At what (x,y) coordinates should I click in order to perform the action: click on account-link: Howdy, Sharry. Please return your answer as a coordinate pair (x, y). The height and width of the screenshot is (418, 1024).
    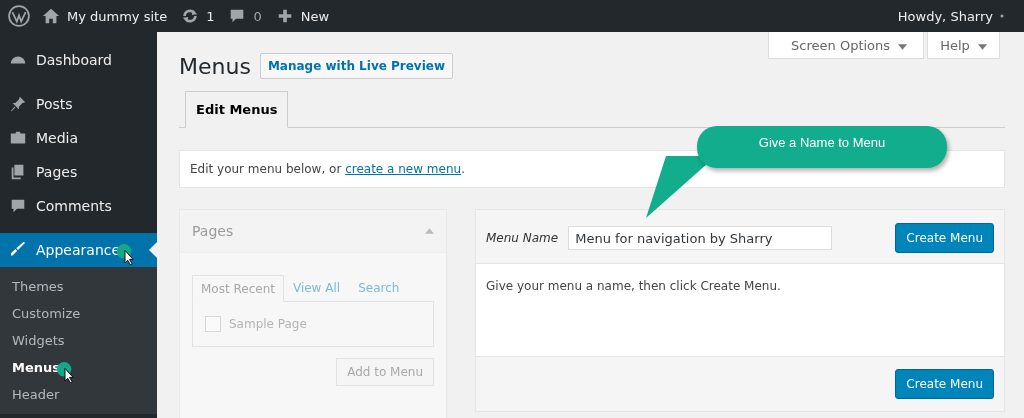
    Looking at the image, I should click on (950, 16).